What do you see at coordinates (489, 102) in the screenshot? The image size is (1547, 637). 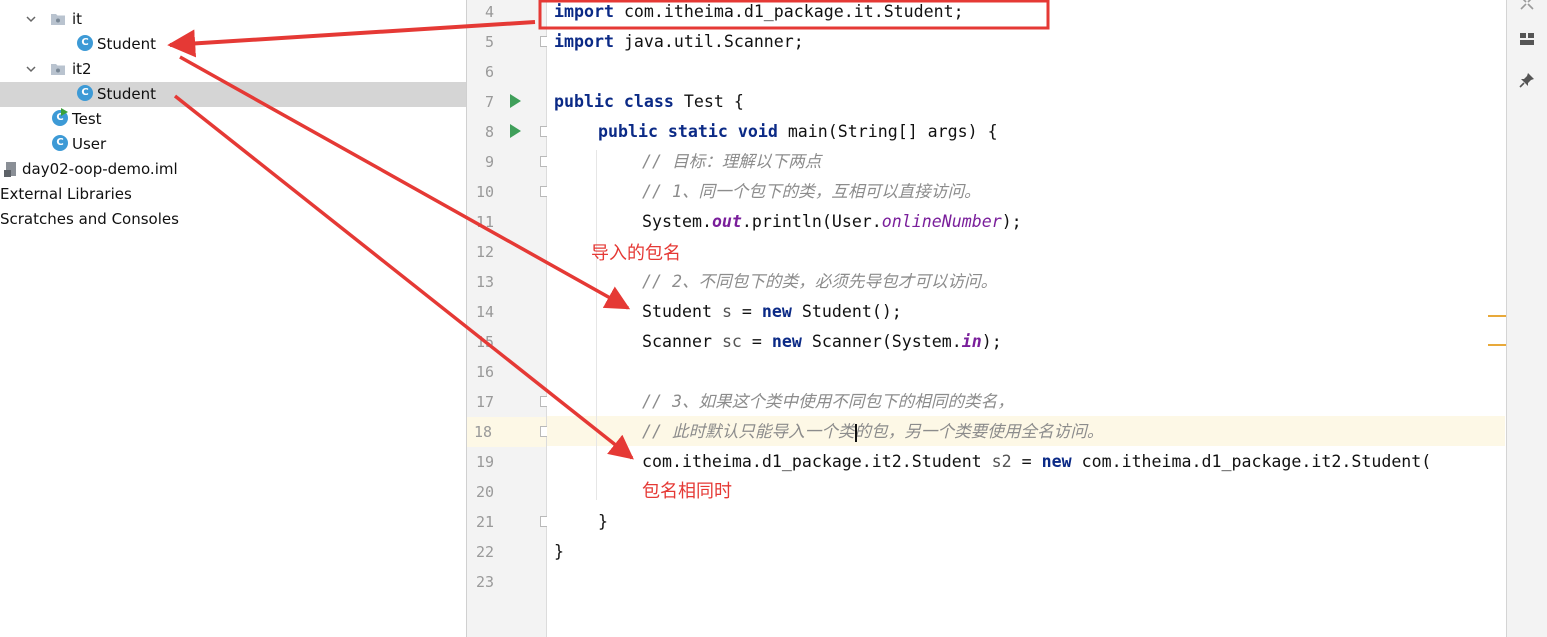 I see `line-number: 7` at bounding box center [489, 102].